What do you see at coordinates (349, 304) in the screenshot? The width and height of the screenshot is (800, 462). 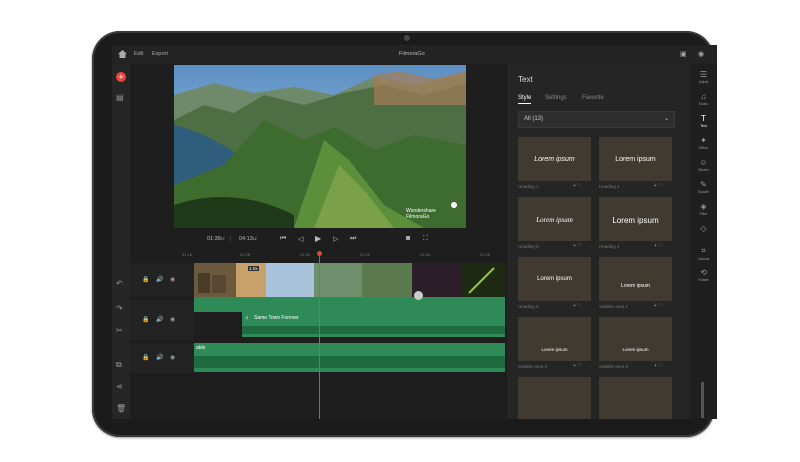 I see `audio-clip-top` at bounding box center [349, 304].